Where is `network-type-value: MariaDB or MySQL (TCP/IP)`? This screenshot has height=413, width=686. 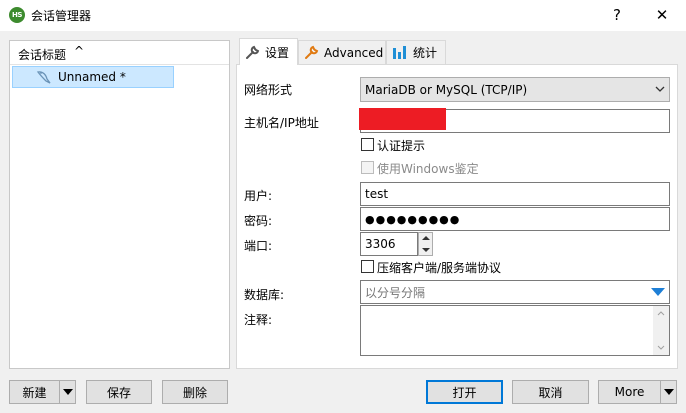 network-type-value: MariaDB or MySQL (TCP/IP) is located at coordinates (446, 89).